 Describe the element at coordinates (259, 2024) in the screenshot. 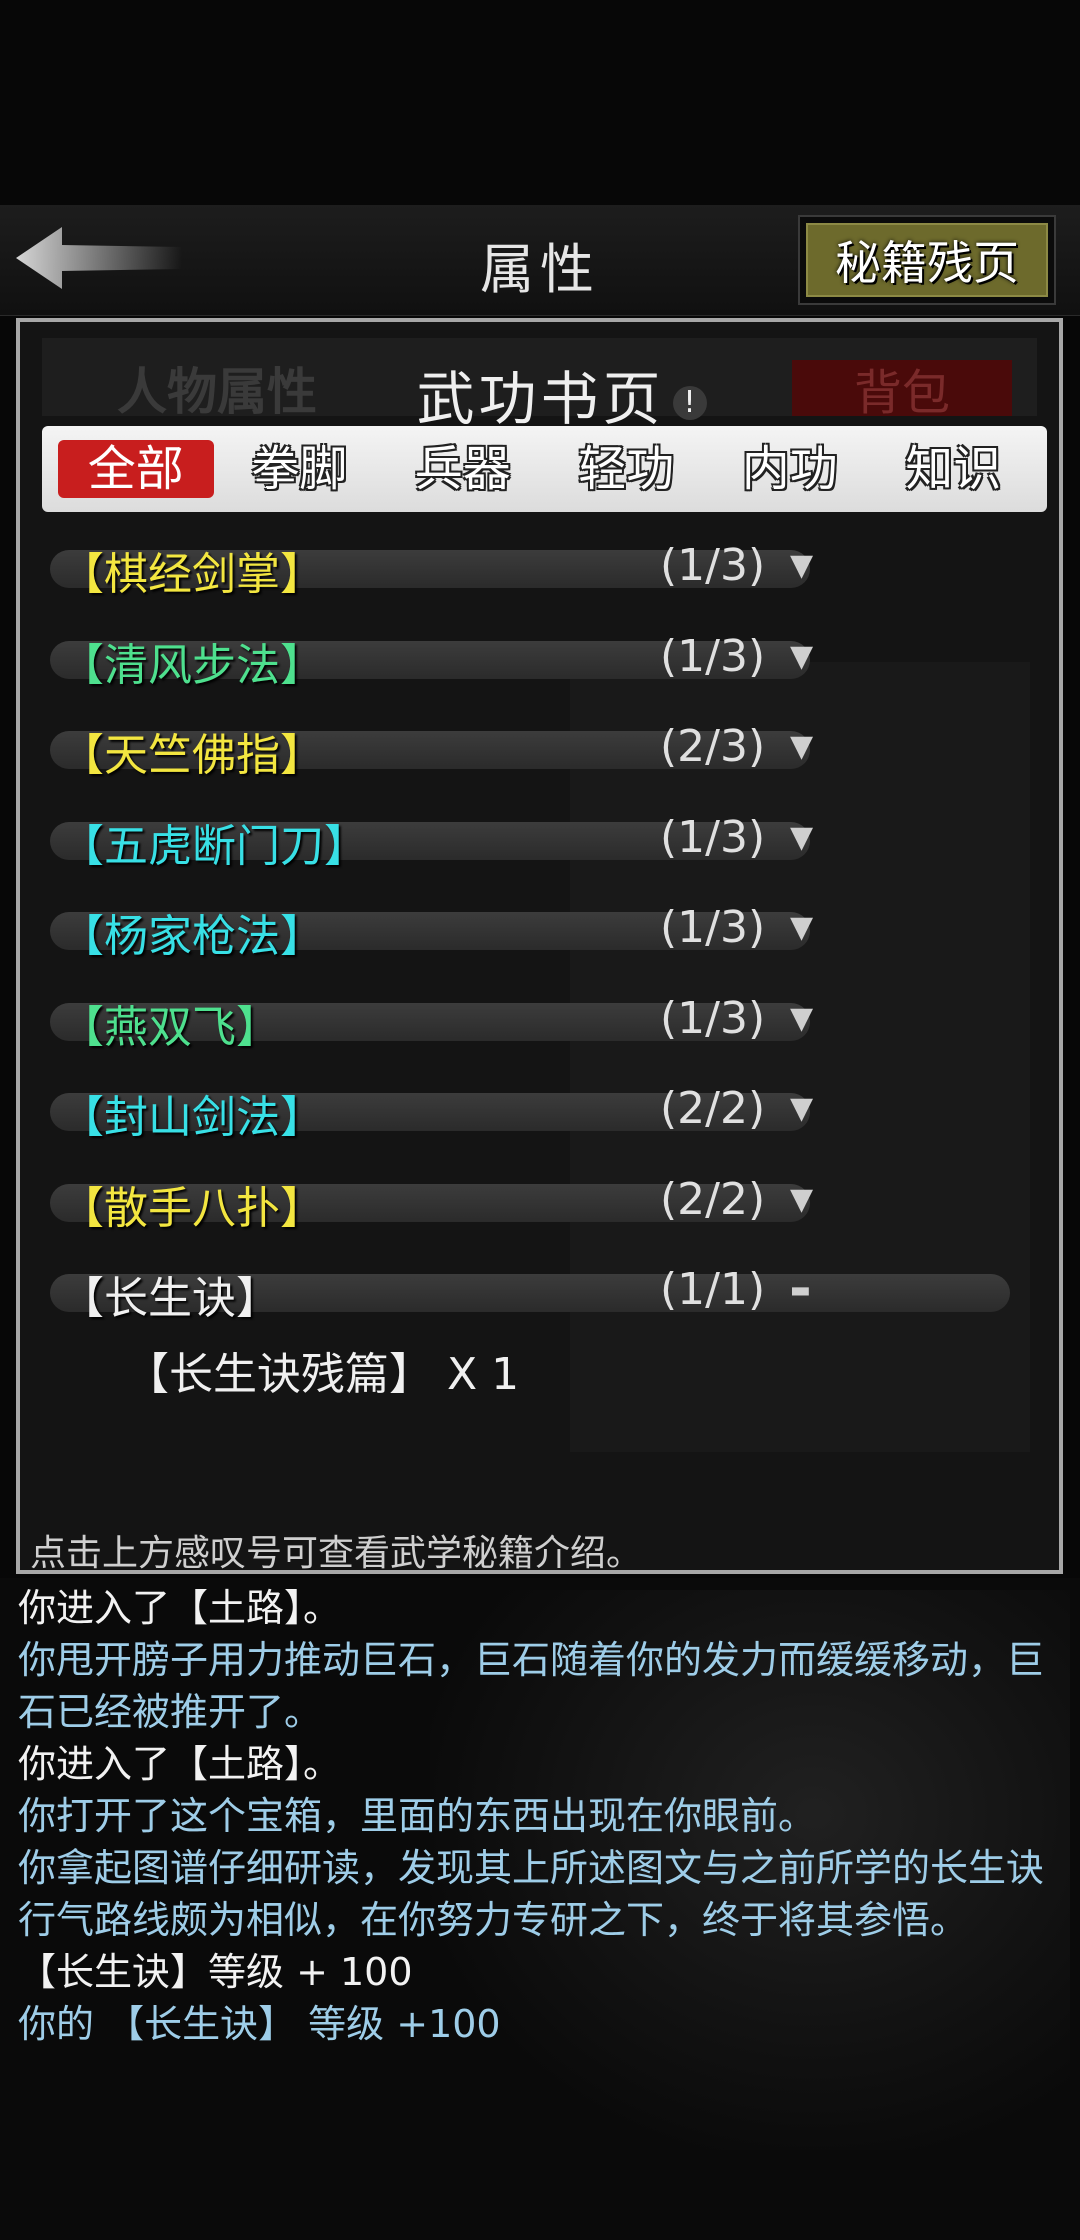

I see `log-line: 你的 【长生诀】 等级 +100` at that location.